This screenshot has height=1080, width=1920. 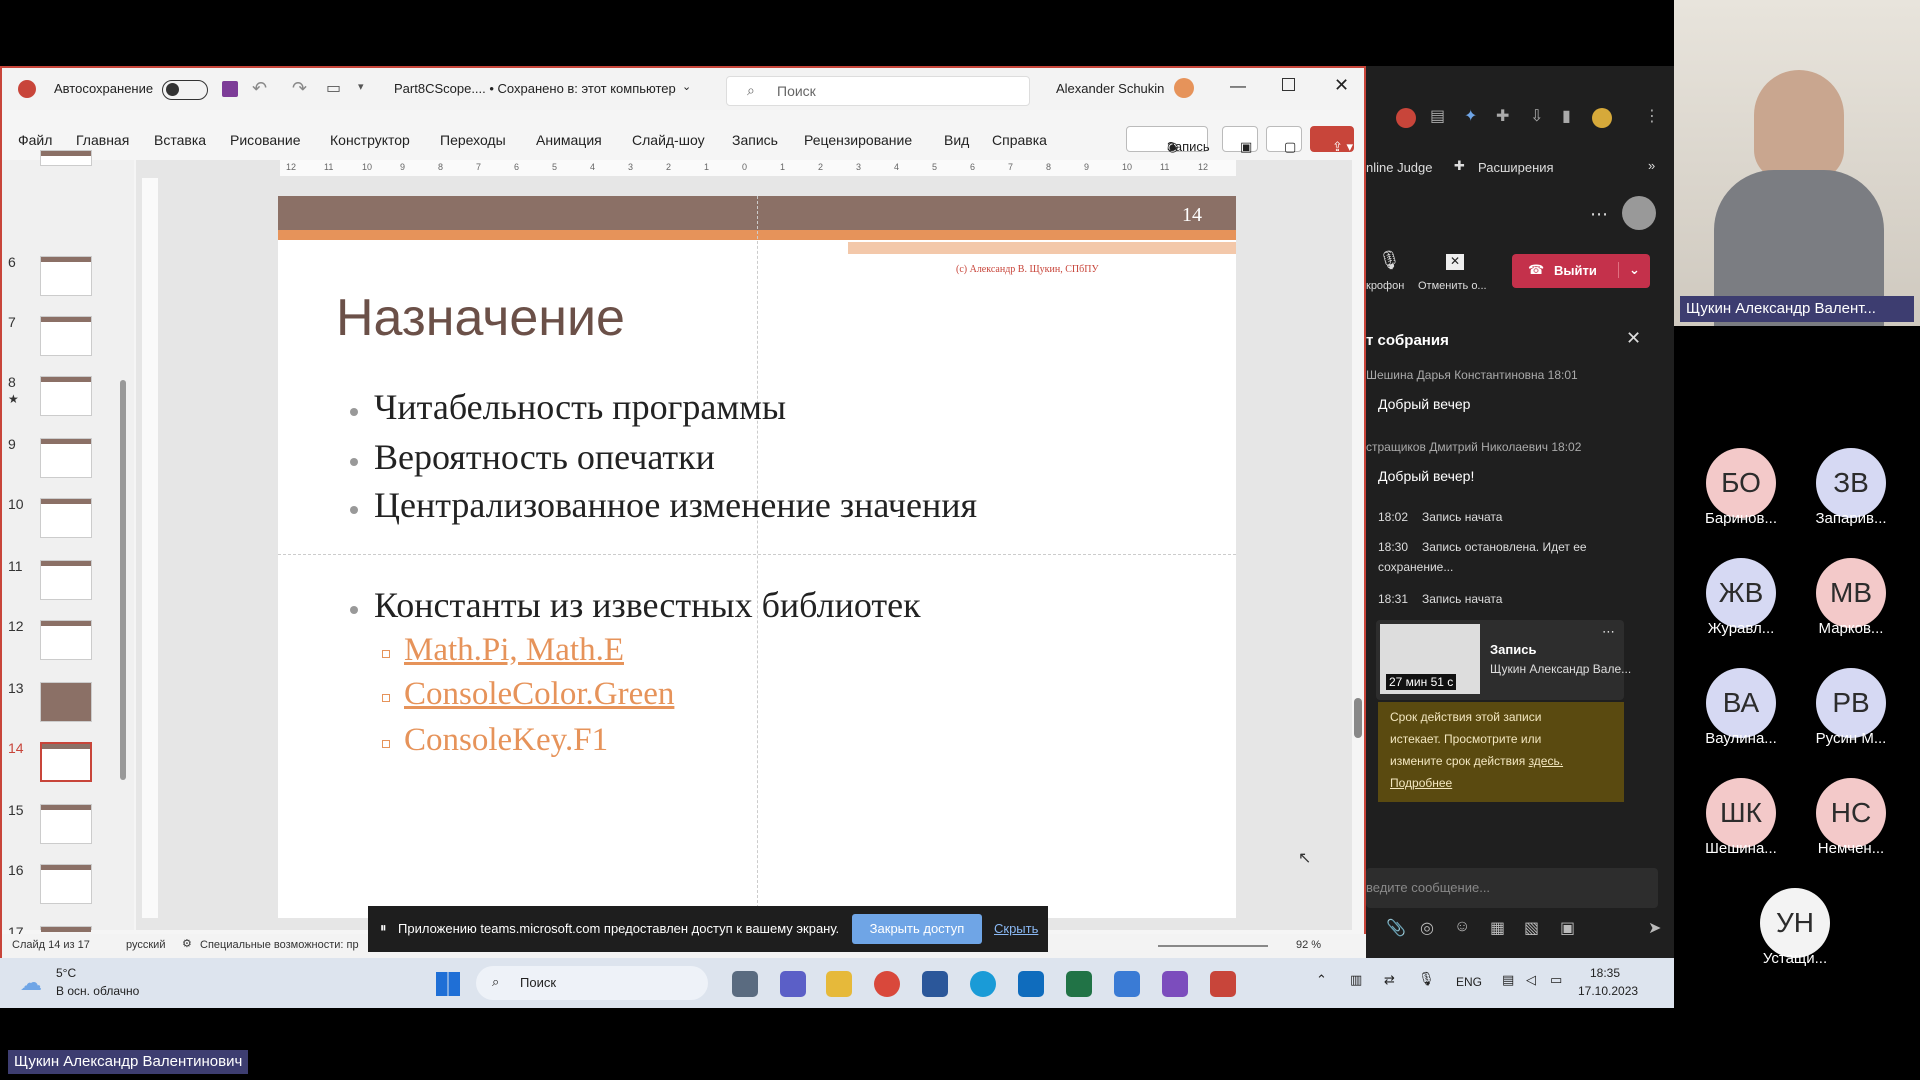 What do you see at coordinates (66, 158) in the screenshot?
I see `slide-thumbnail` at bounding box center [66, 158].